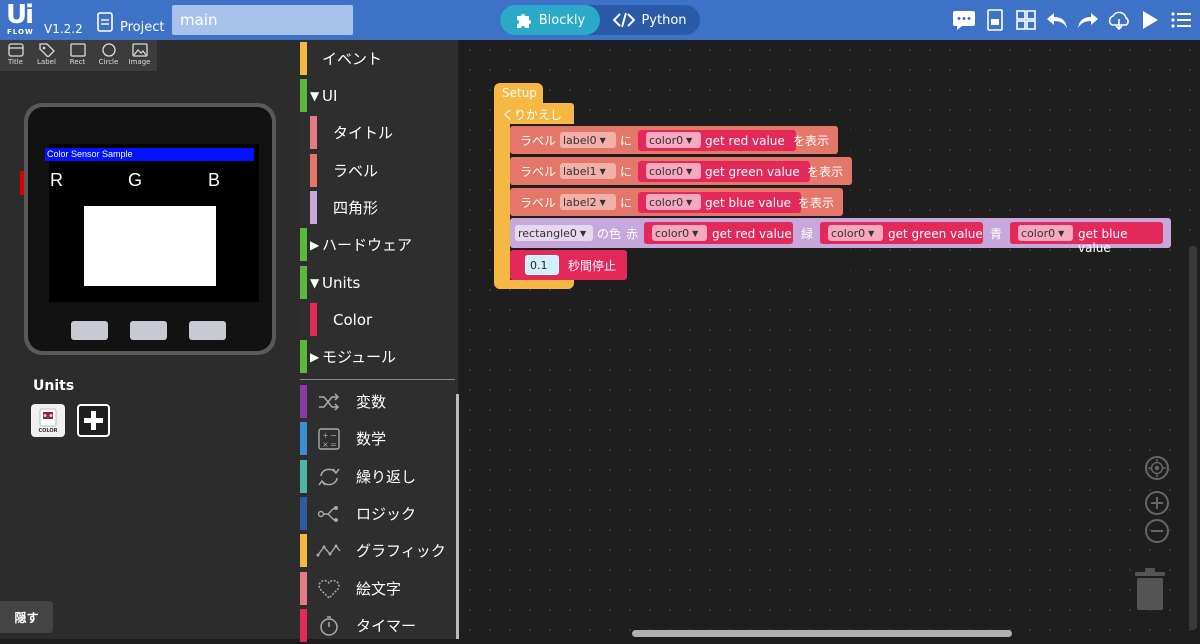  Describe the element at coordinates (93, 420) in the screenshot. I see `add-unit-button` at that location.